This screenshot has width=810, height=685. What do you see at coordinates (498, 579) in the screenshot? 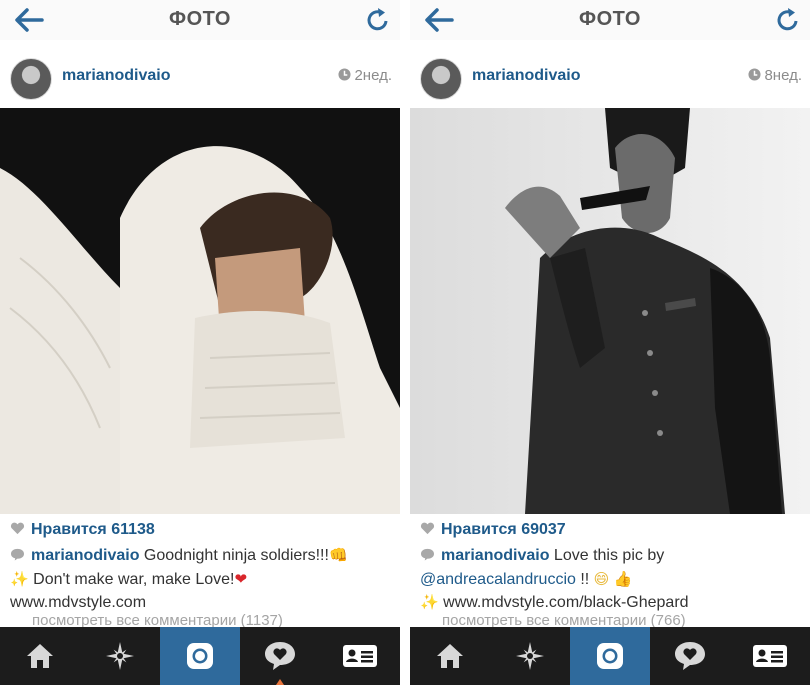
I see `caption-mention: @andreacalandruccio` at bounding box center [498, 579].